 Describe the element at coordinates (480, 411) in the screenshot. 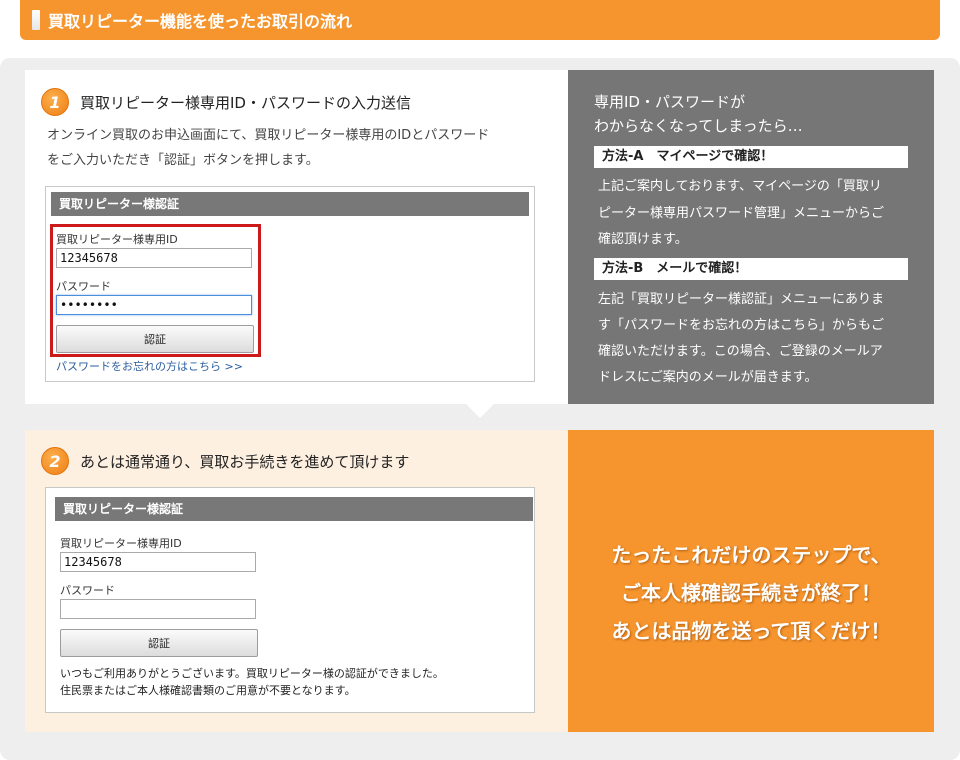

I see `step-arrow` at that location.